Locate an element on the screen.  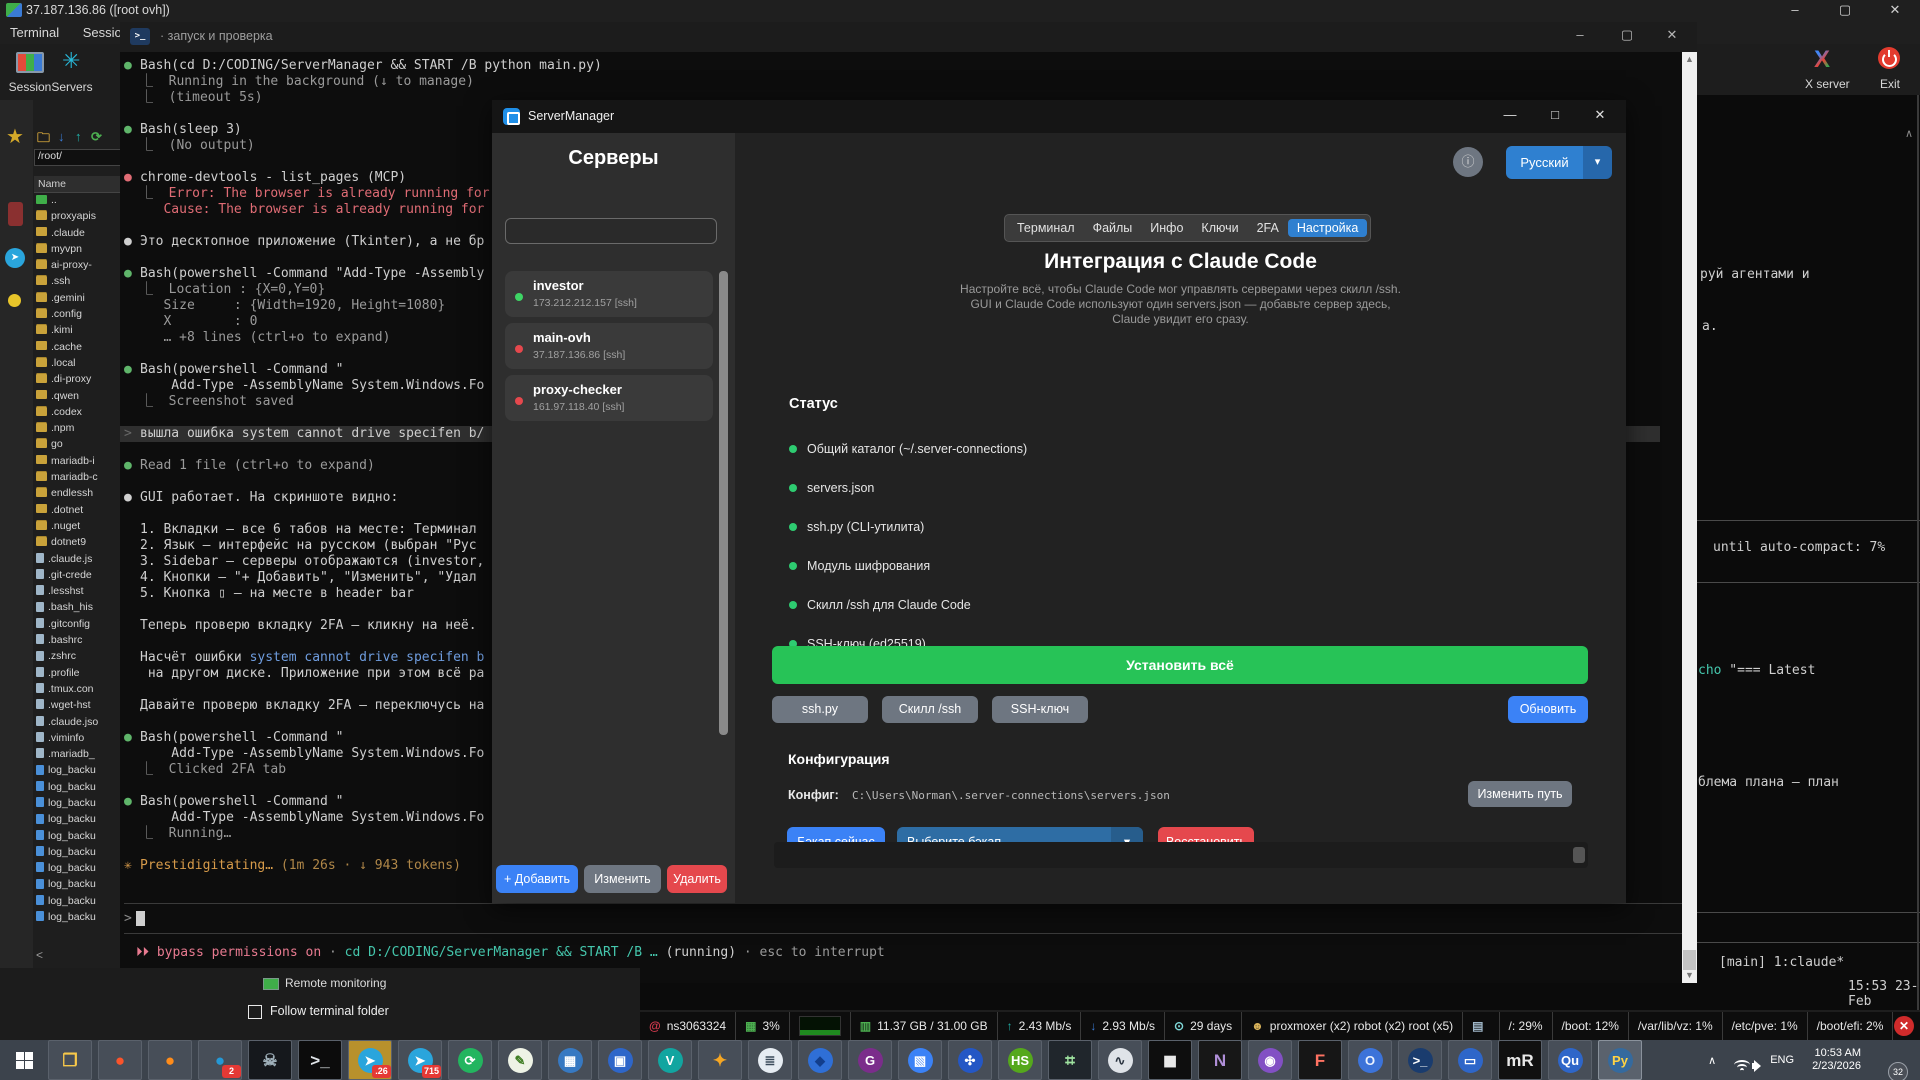
taskbar-figma: F is located at coordinates (1320, 1060).